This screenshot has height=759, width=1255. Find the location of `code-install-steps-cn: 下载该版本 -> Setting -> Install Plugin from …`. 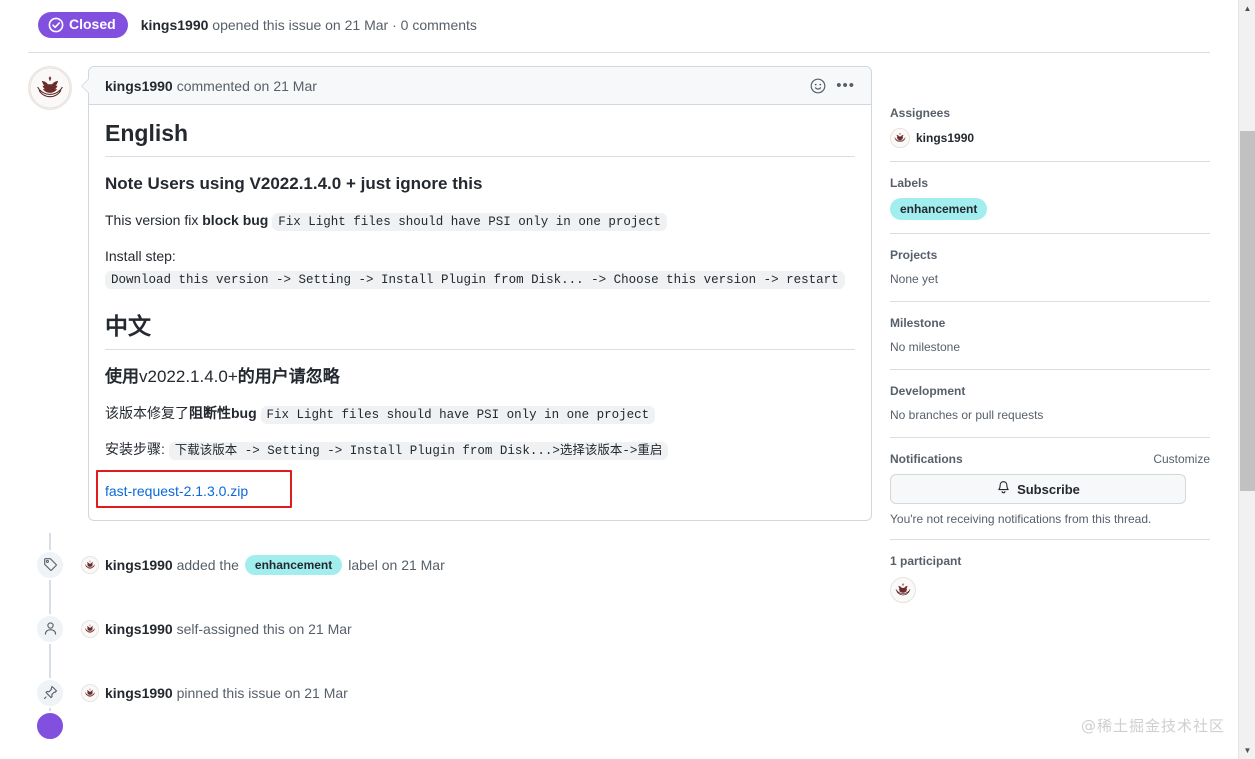

code-install-steps-cn: 下载该版本 -> Setting -> Install Plugin from … is located at coordinates (418, 451).